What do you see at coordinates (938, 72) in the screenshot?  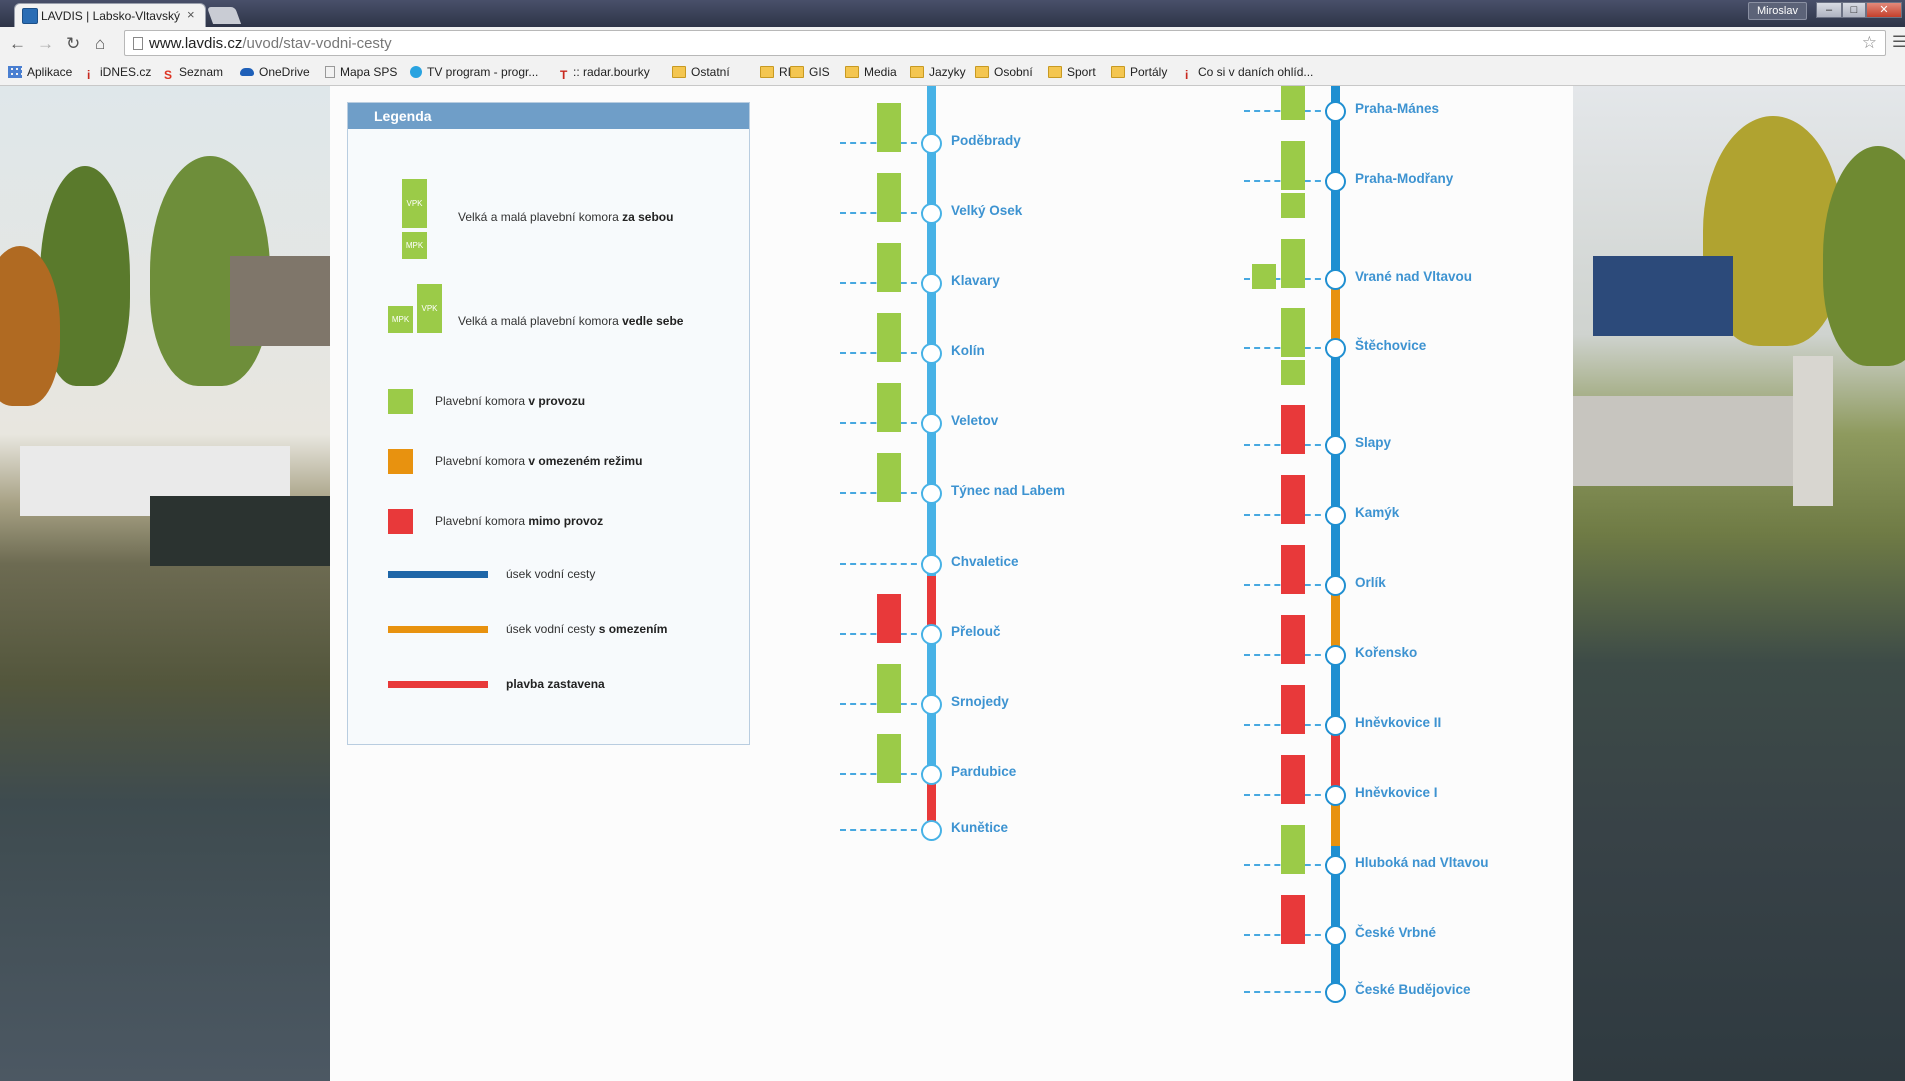 I see `bookmark-12: Jazyky` at bounding box center [938, 72].